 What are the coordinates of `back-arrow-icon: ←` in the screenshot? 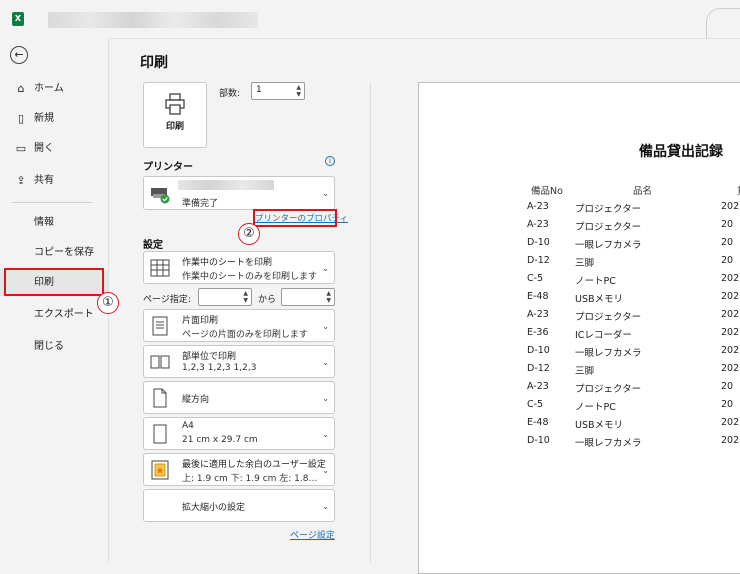 It's located at (19, 55).